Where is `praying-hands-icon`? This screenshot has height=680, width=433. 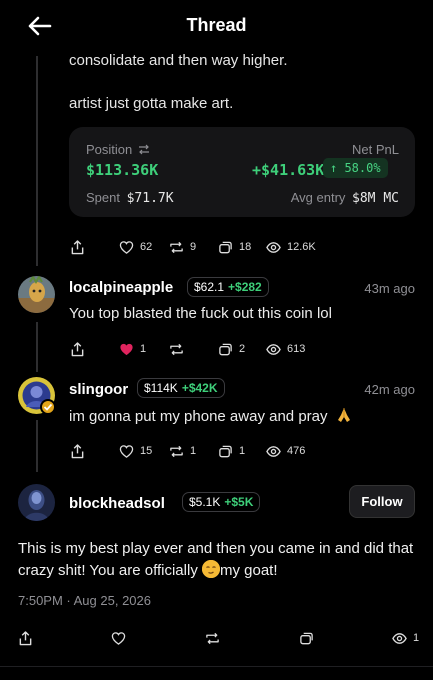 praying-hands-icon is located at coordinates (344, 417).